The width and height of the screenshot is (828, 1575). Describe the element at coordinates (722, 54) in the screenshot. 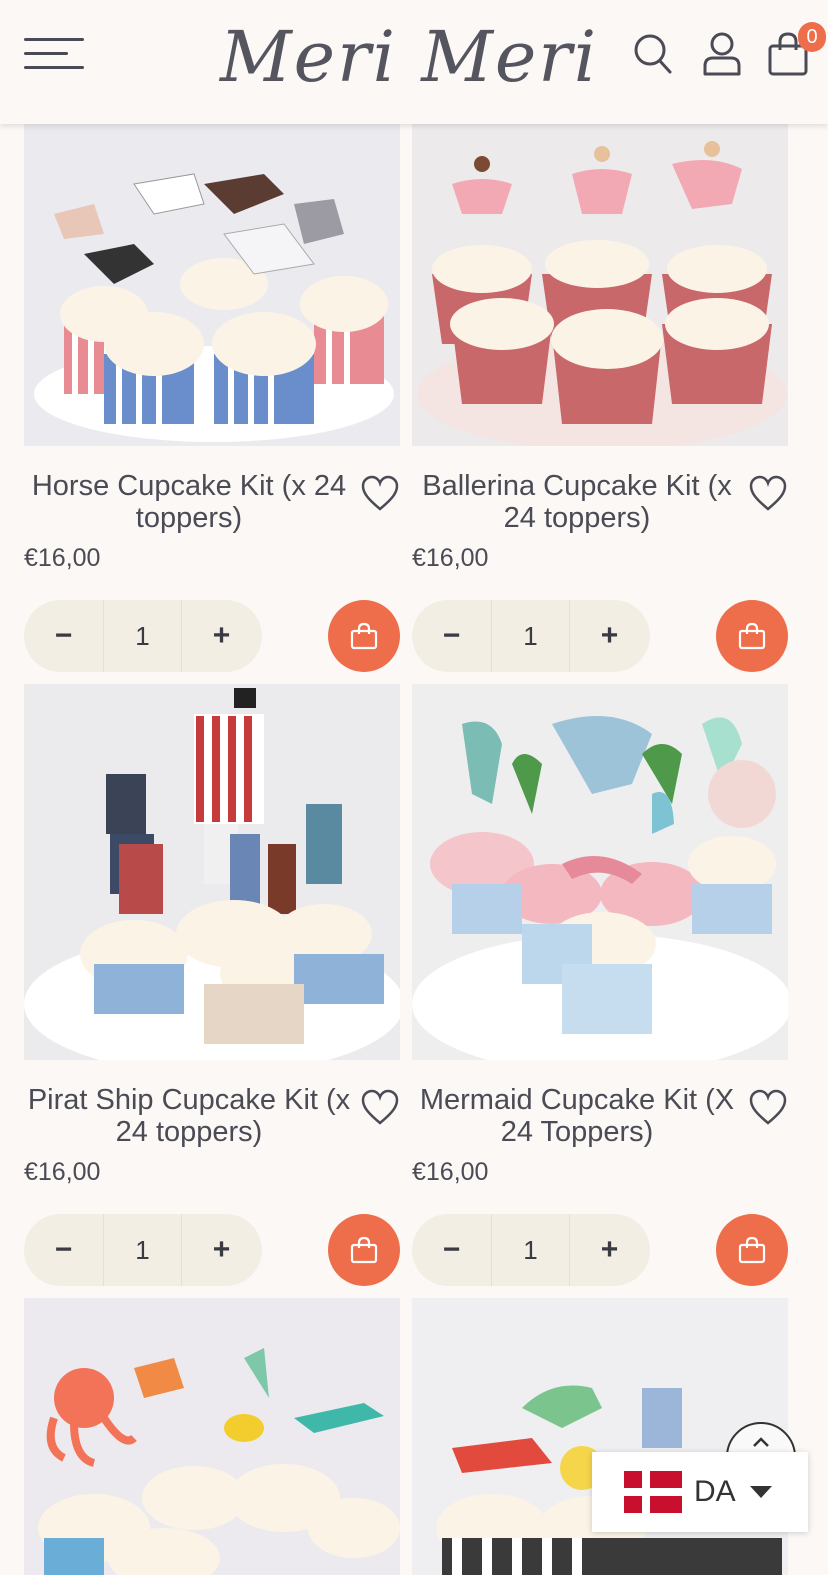

I see `account-icon` at that location.